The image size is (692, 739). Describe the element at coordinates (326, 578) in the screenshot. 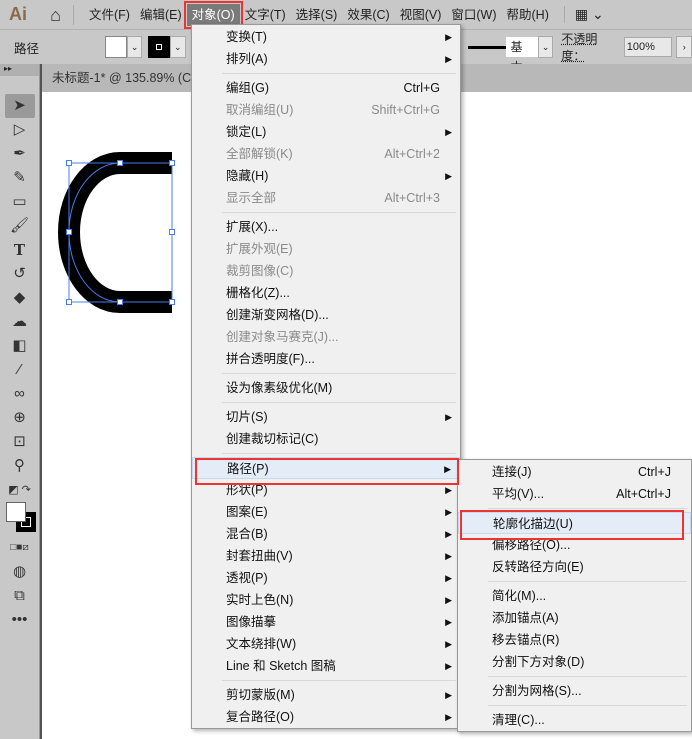

I see `menu-item: 透视(P) ▶` at that location.